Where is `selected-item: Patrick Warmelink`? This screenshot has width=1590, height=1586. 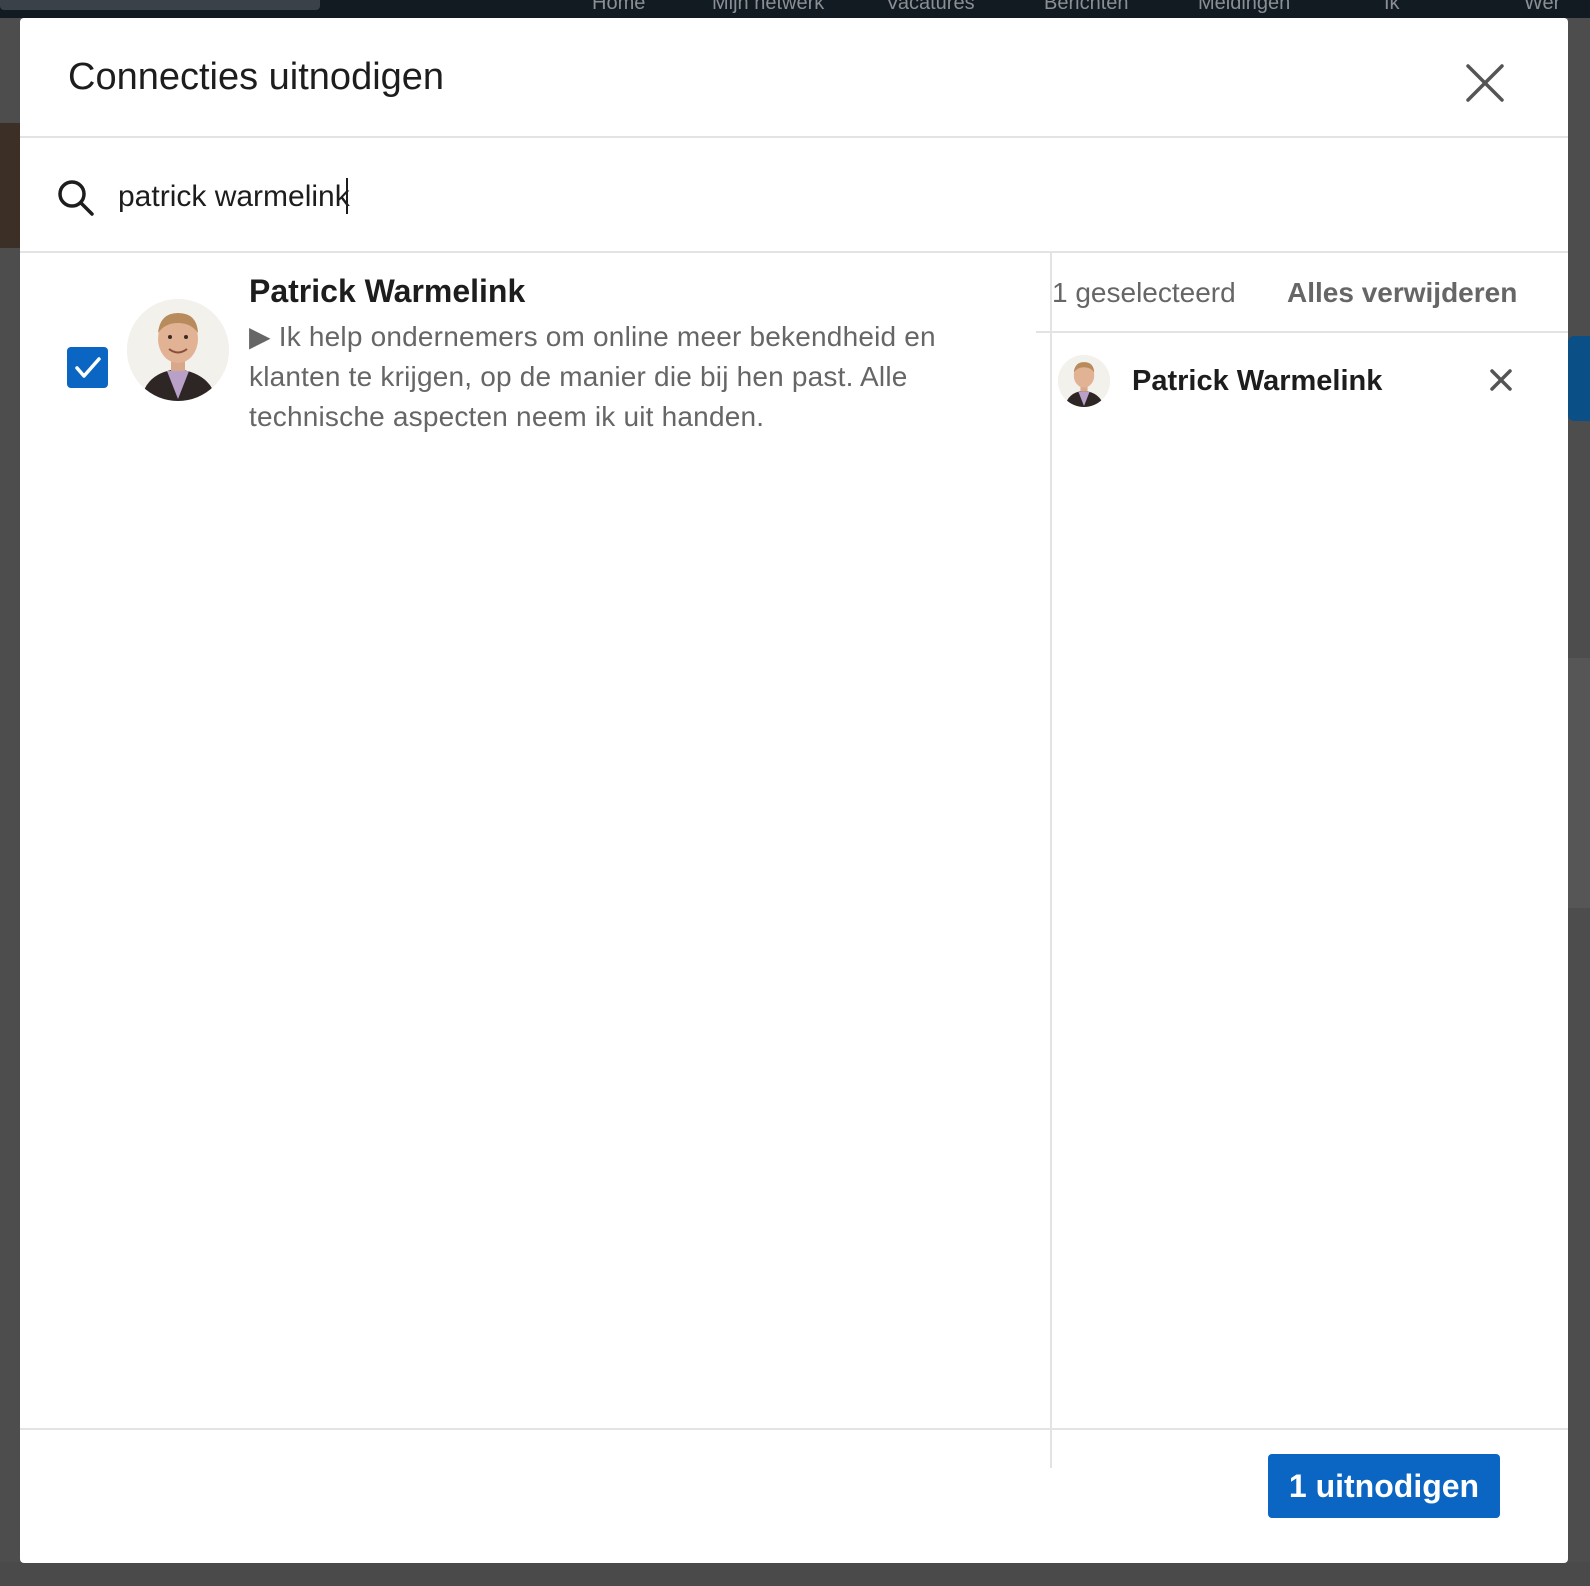
selected-item: Patrick Warmelink is located at coordinates (1302, 383).